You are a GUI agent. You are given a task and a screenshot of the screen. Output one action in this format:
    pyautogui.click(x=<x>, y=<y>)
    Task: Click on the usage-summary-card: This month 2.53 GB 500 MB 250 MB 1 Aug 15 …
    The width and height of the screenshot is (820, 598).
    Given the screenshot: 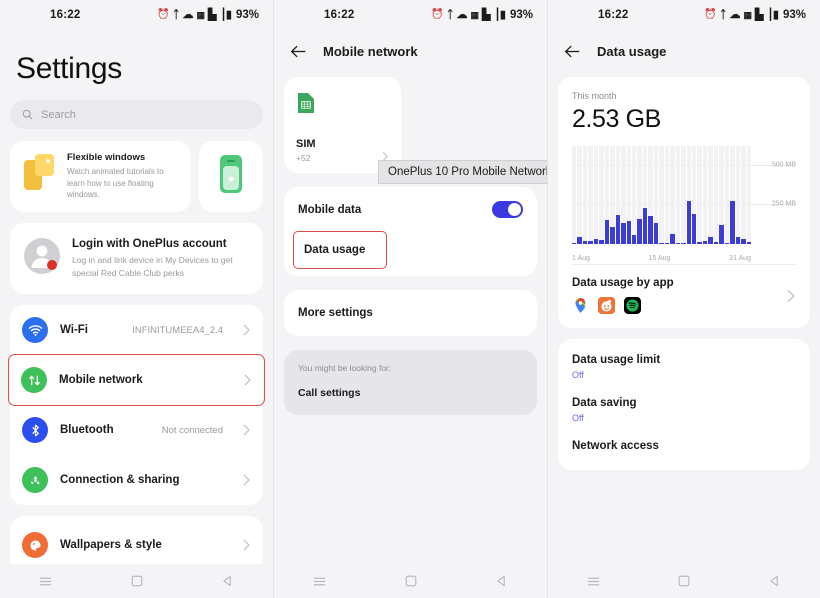 What is the action you would take?
    pyautogui.click(x=684, y=202)
    